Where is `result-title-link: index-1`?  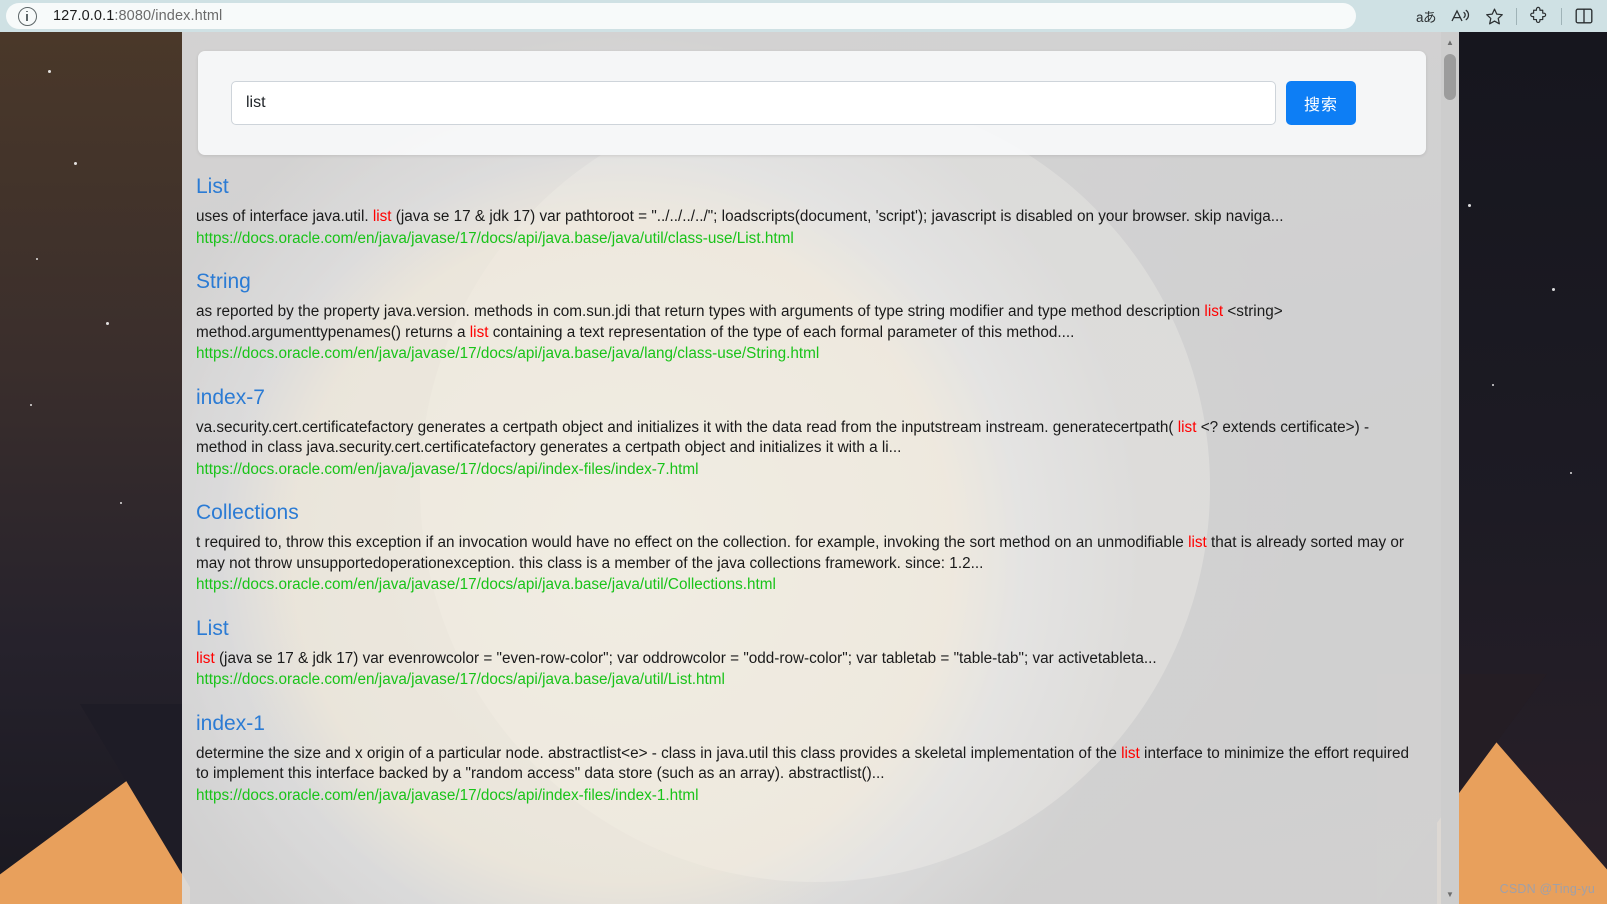 result-title-link: index-1 is located at coordinates (816, 724).